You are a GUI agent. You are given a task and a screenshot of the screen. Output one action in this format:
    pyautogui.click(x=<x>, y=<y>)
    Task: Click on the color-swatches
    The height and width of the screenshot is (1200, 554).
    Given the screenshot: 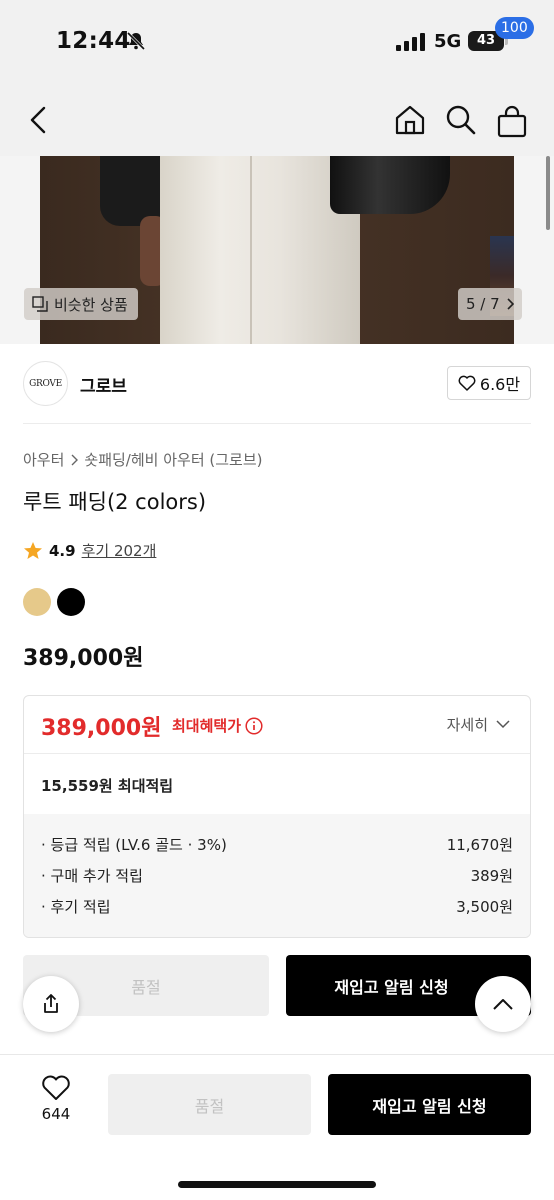 What is the action you would take?
    pyautogui.click(x=54, y=602)
    